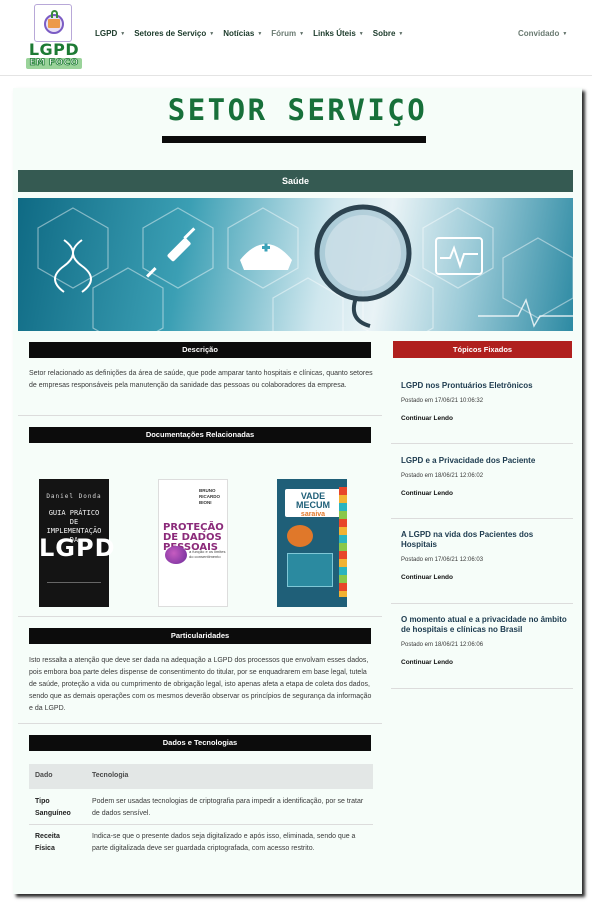  Describe the element at coordinates (74, 496) in the screenshot. I see `book-author: Daniel Donda` at that location.